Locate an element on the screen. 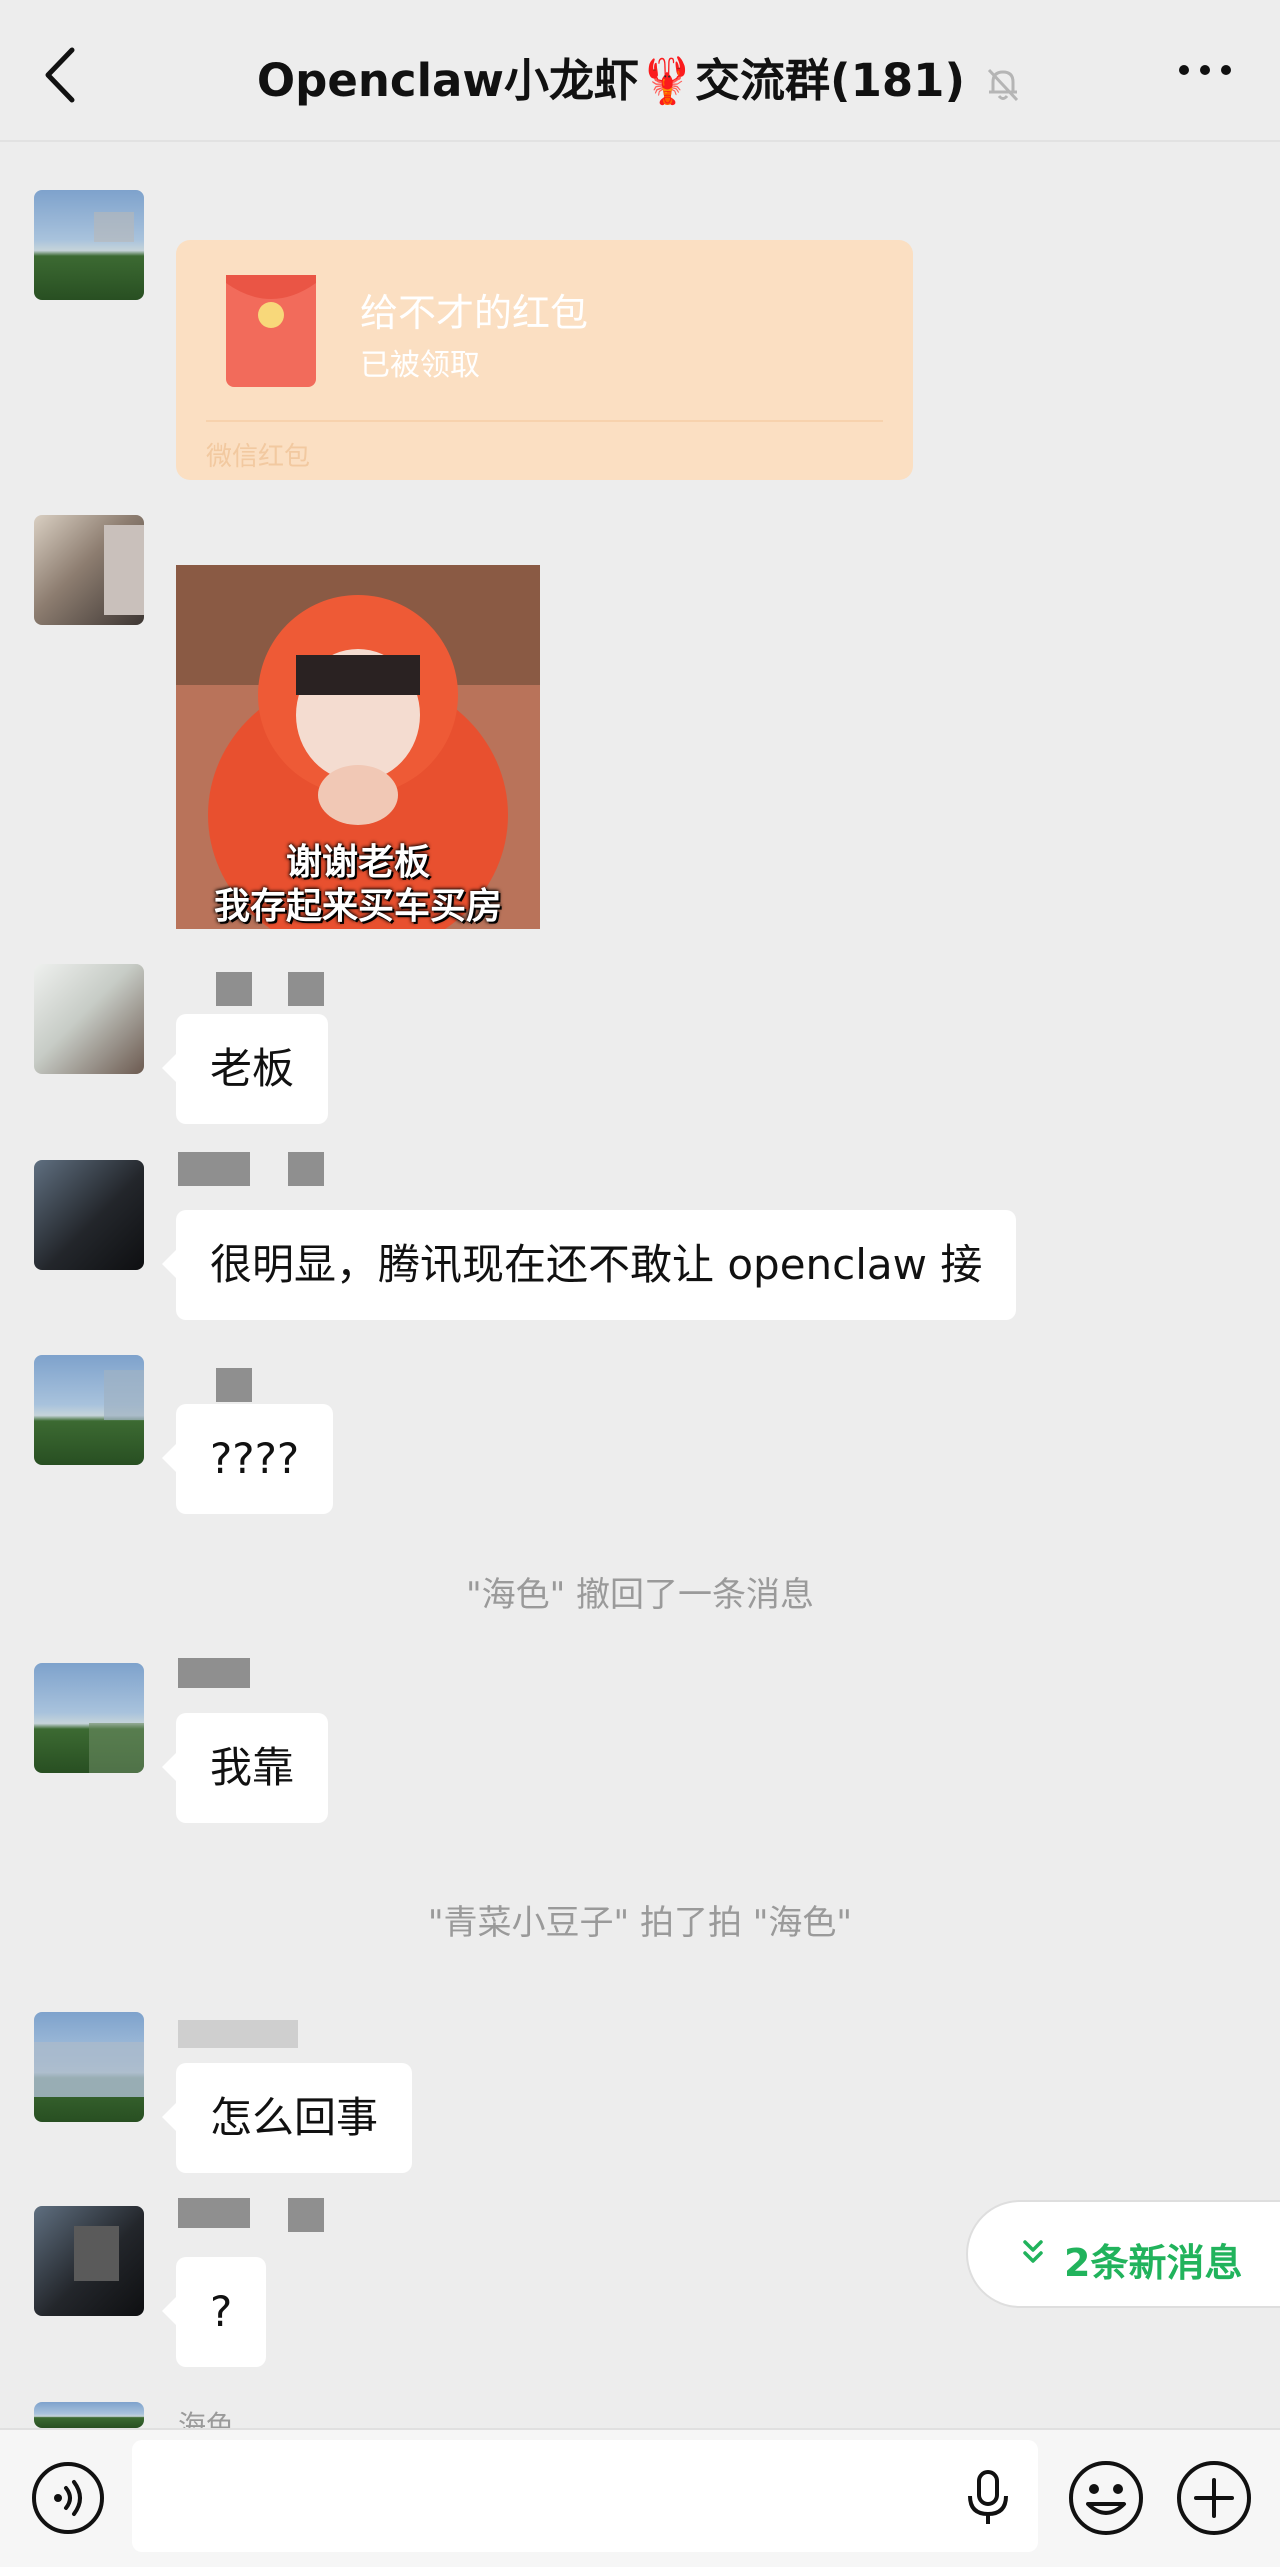  red-packet-title: 给不才的红包 is located at coordinates (474, 313).